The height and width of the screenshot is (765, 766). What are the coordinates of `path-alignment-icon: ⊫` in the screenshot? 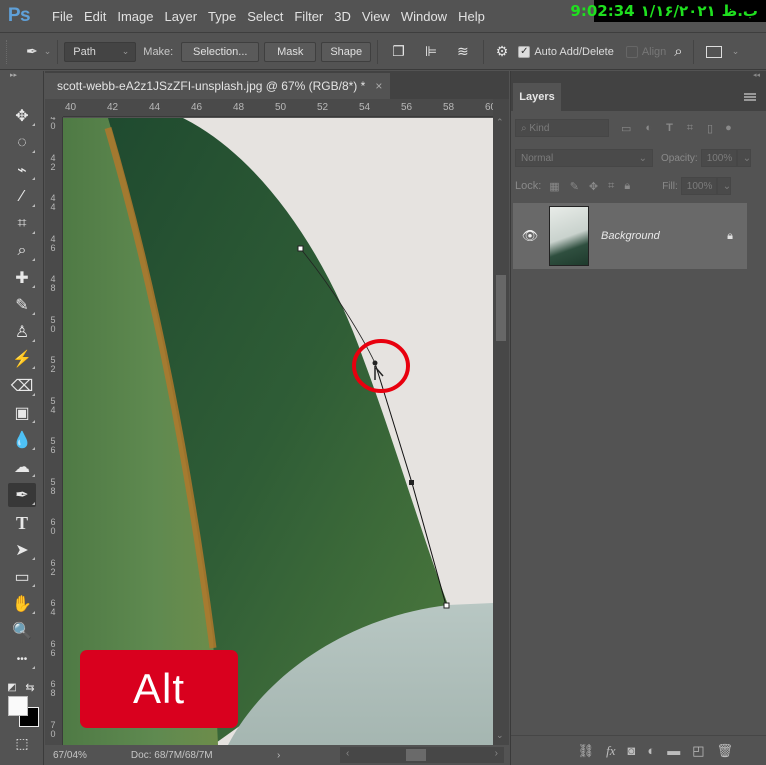 It's located at (431, 51).